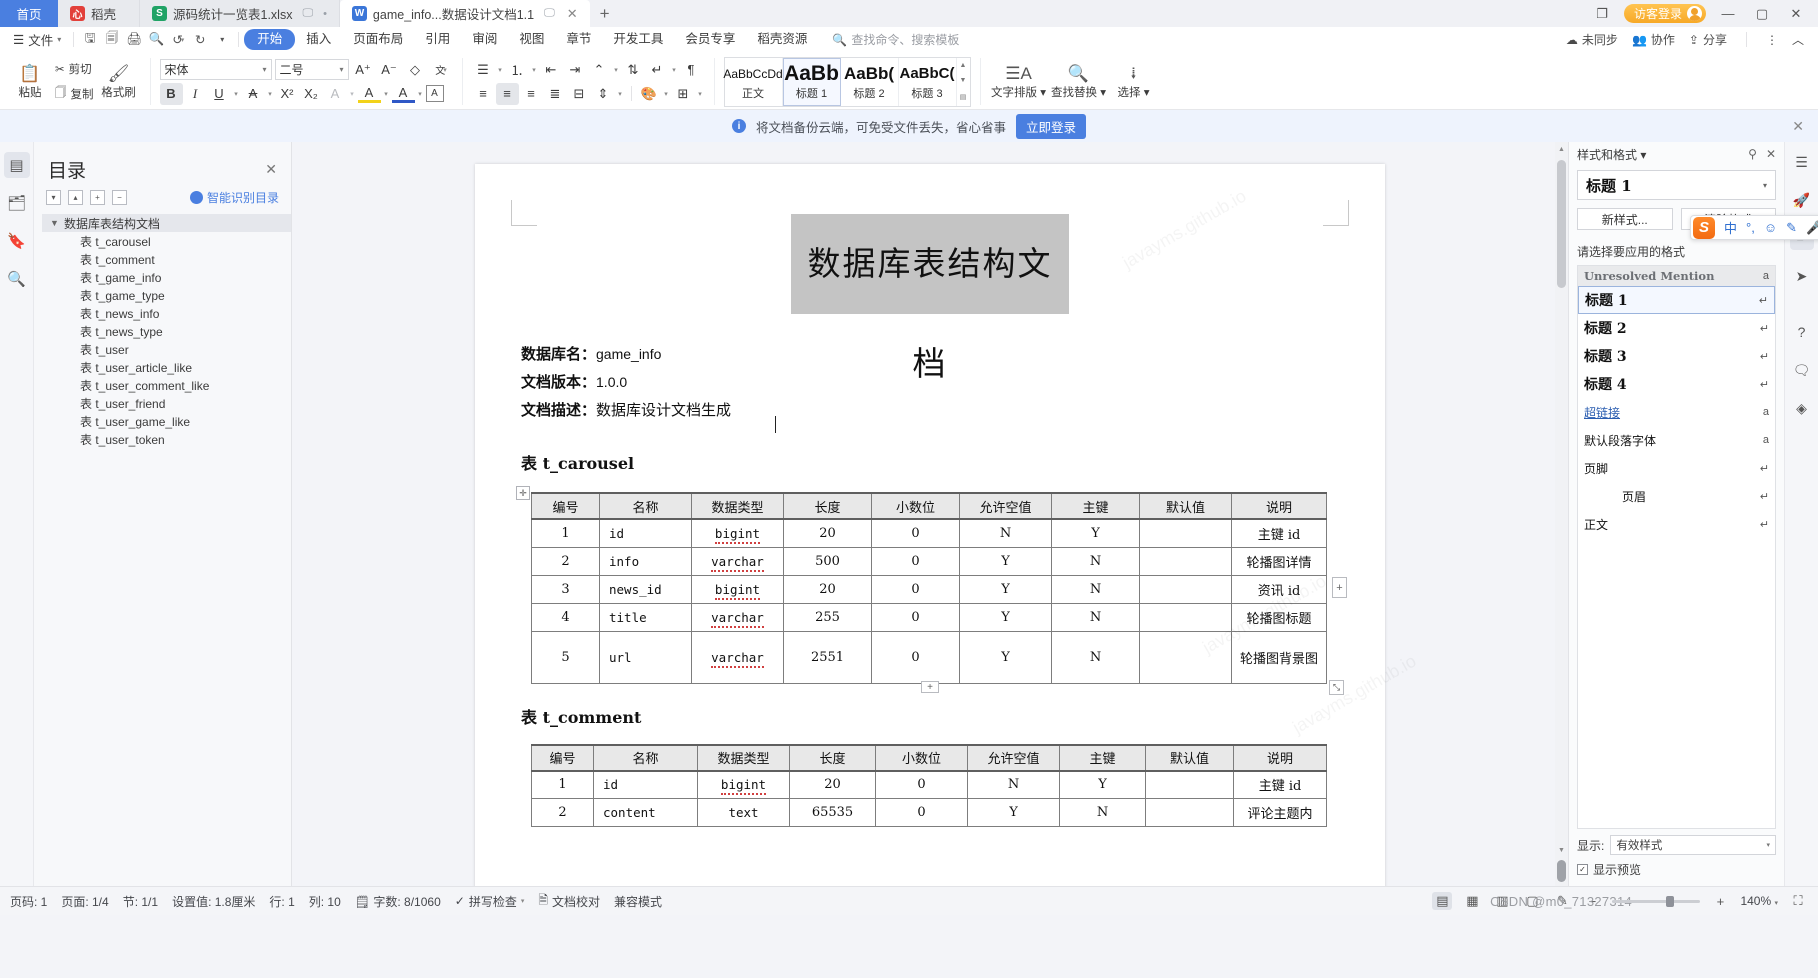  Describe the element at coordinates (782, 39) in the screenshot. I see `menu-item-resources: 稻壳资源` at that location.